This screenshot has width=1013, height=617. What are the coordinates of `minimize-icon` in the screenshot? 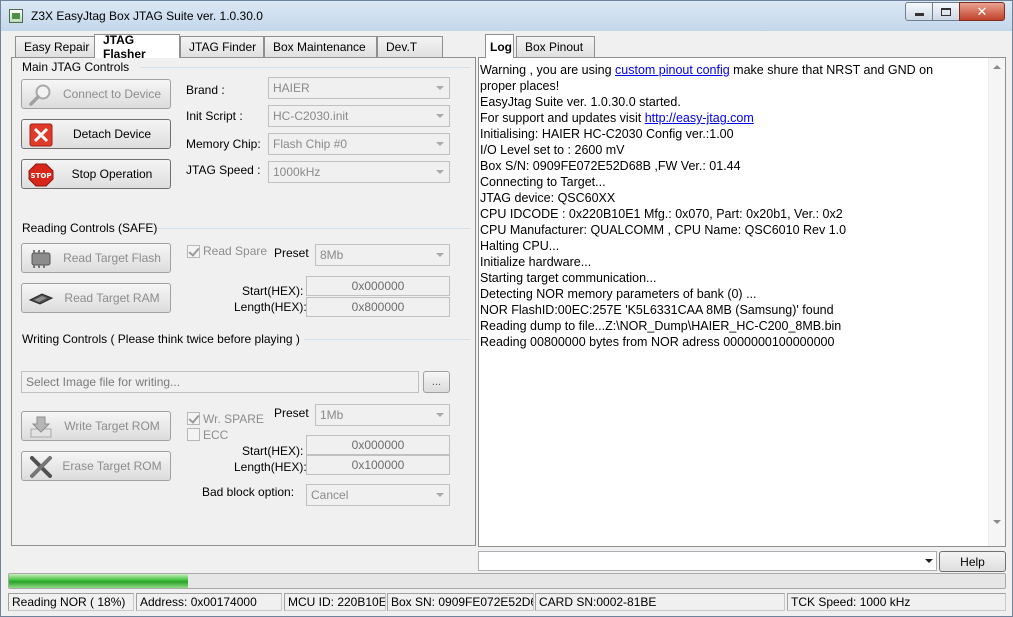 It's located at (919, 14).